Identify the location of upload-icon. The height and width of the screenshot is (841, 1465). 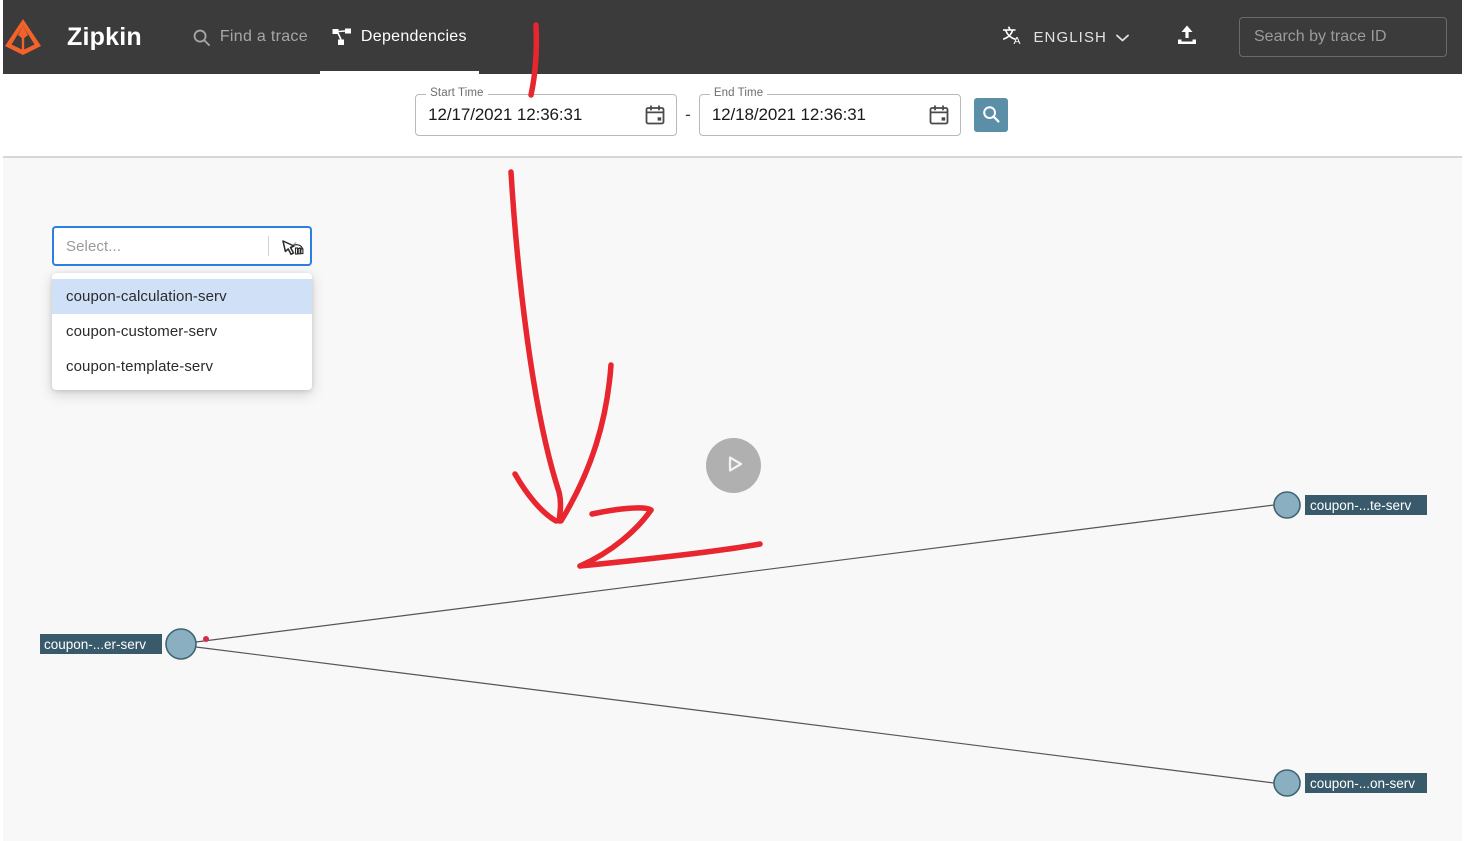
(1187, 37).